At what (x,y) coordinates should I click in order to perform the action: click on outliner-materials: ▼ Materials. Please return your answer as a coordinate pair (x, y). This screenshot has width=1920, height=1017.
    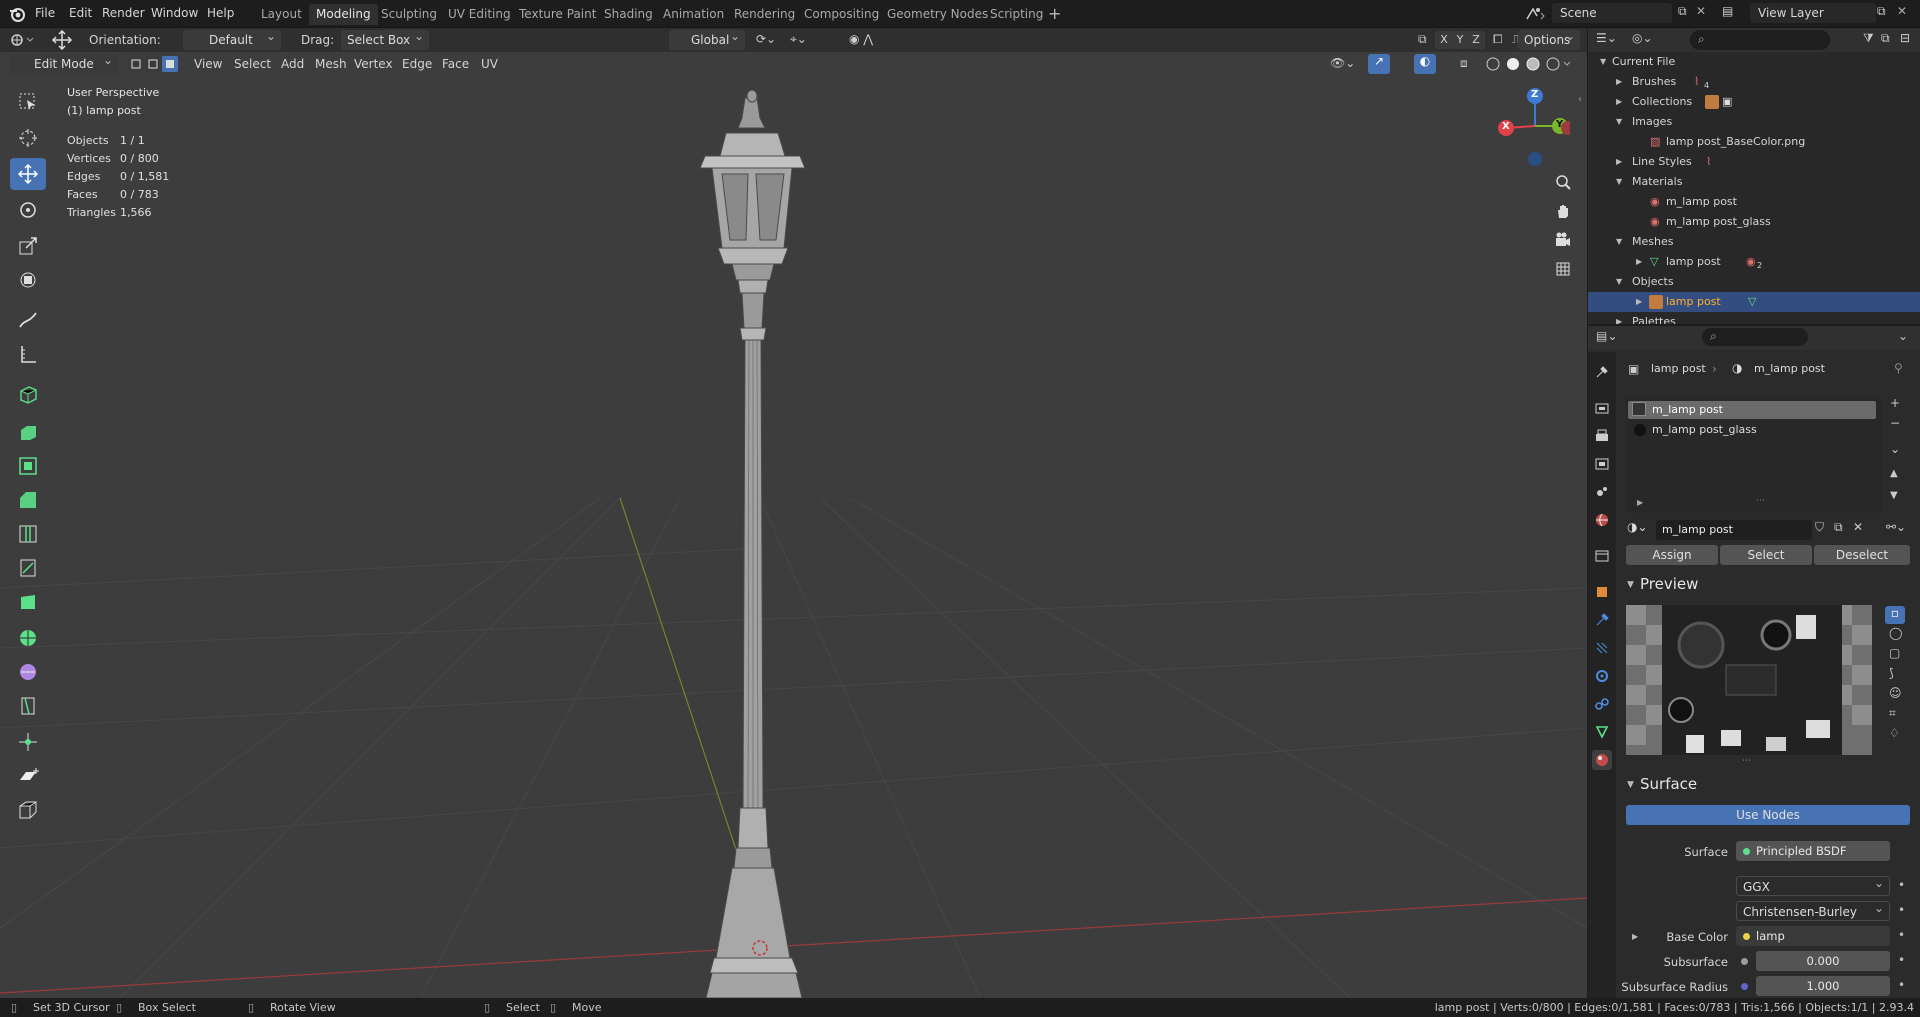
    Looking at the image, I should click on (1754, 182).